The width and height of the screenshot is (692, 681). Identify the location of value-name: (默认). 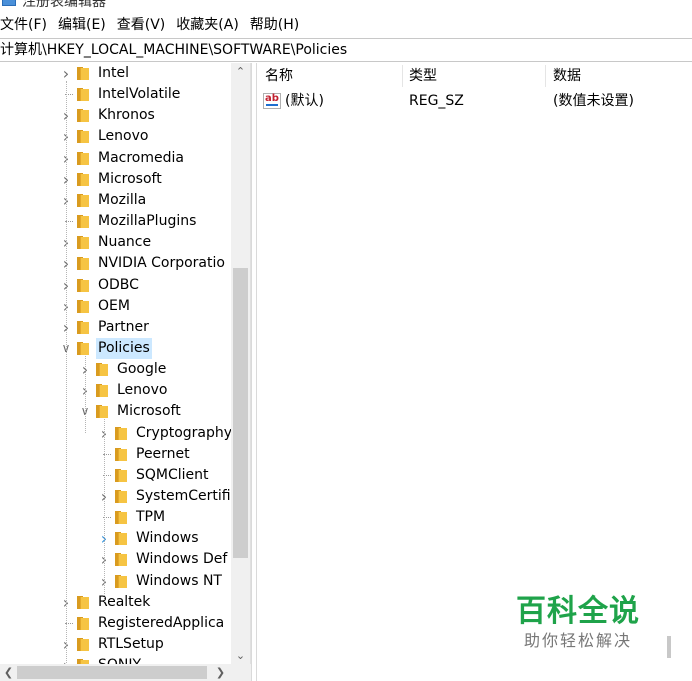
(304, 101).